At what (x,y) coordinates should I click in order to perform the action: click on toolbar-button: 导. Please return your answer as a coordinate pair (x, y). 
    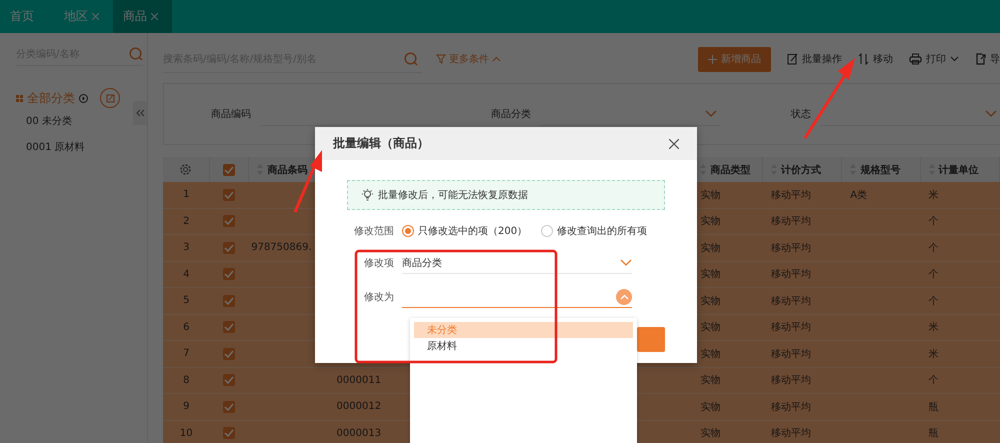
    Looking at the image, I should click on (987, 59).